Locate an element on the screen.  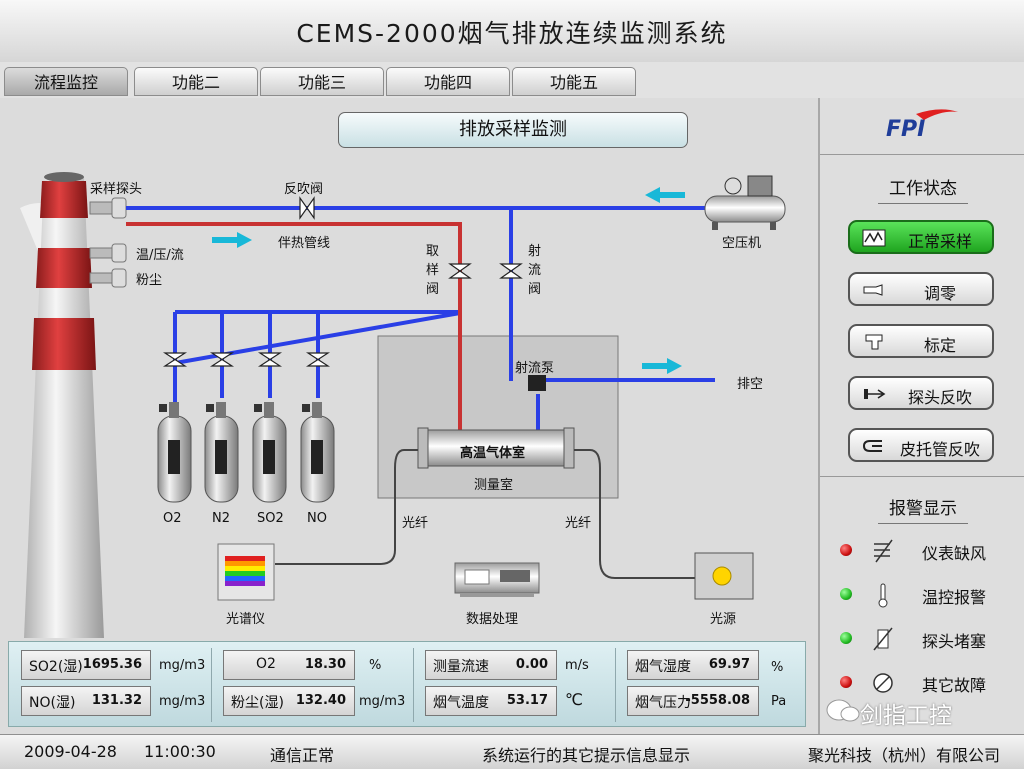
probe-label: 采样探头 is located at coordinates (116, 189).